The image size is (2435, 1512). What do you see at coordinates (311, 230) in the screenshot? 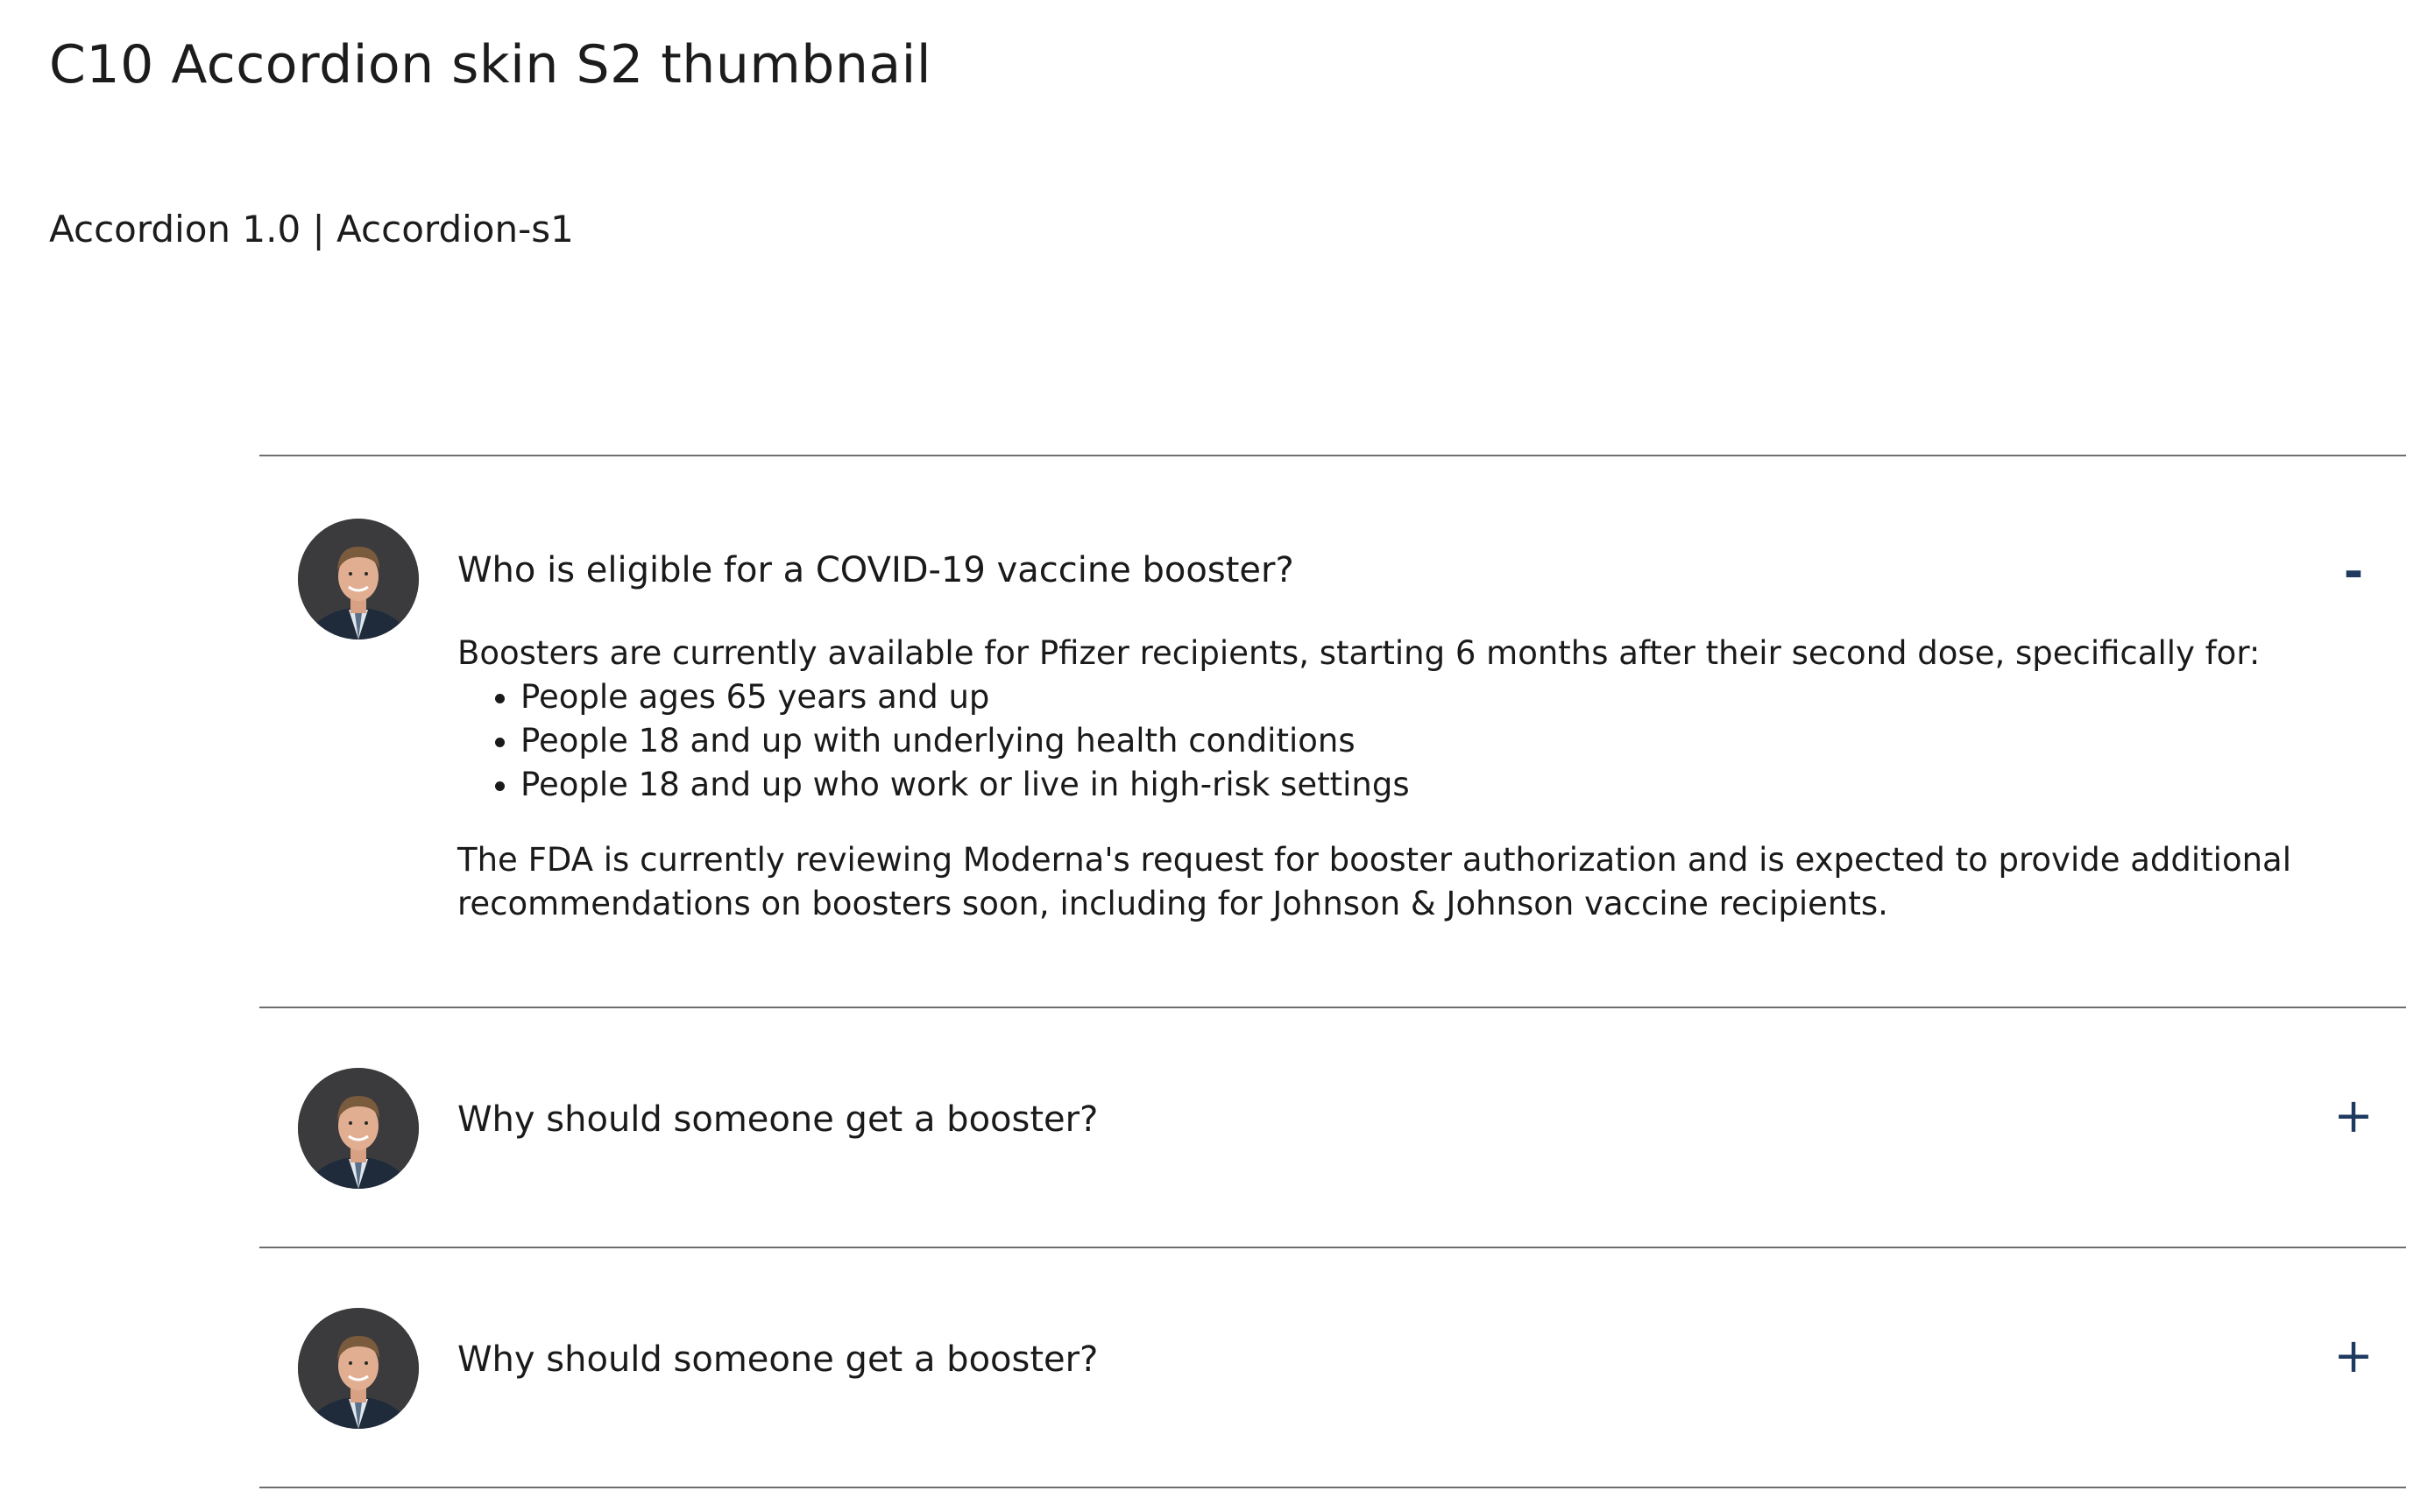
I see `page-subtitle: Accordion 1.0 | Accordion-s1` at bounding box center [311, 230].